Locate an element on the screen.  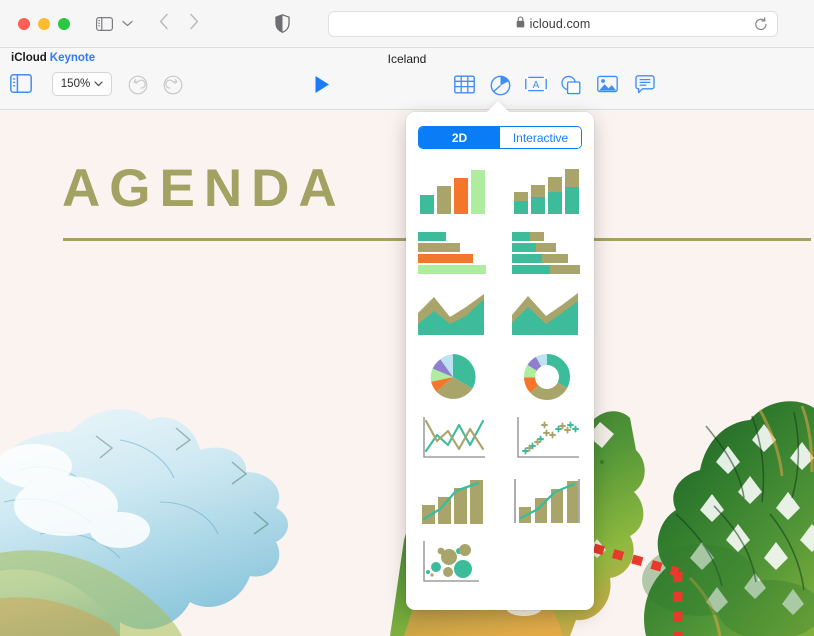
stacked-column-chart-icon is located at coordinates (546, 191).